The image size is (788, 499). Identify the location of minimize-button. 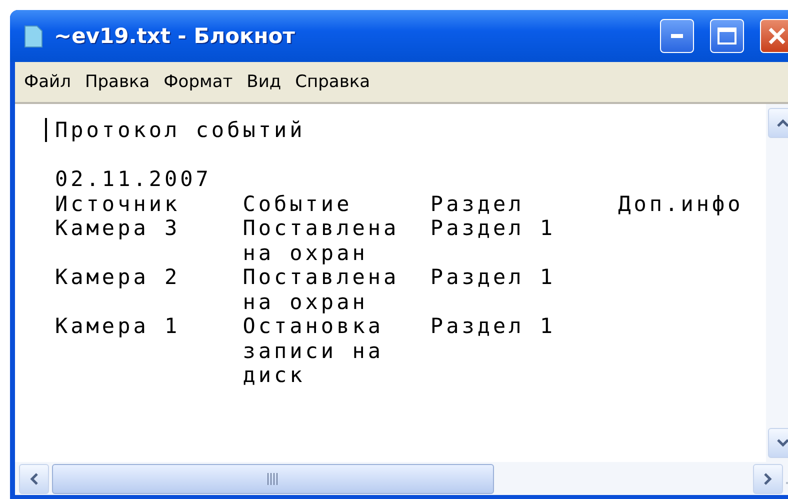
(677, 36).